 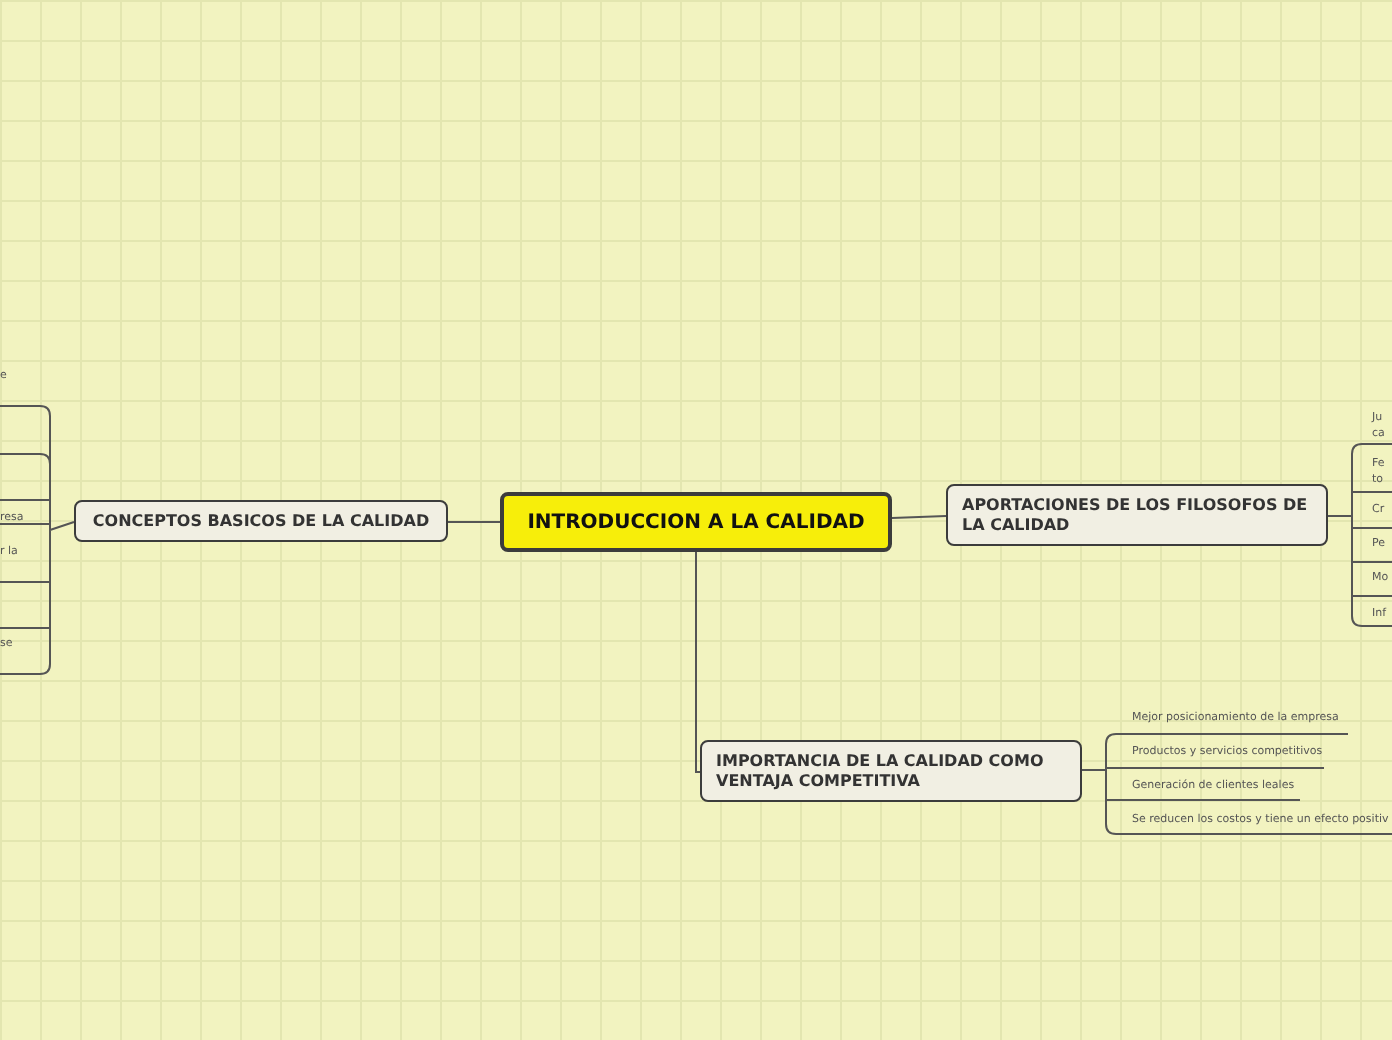 I want to click on main-topic: IMPORTANCIA DE LA CALIDAD COMO VENTAJA COMPETITIVA, so click(x=891, y=771).